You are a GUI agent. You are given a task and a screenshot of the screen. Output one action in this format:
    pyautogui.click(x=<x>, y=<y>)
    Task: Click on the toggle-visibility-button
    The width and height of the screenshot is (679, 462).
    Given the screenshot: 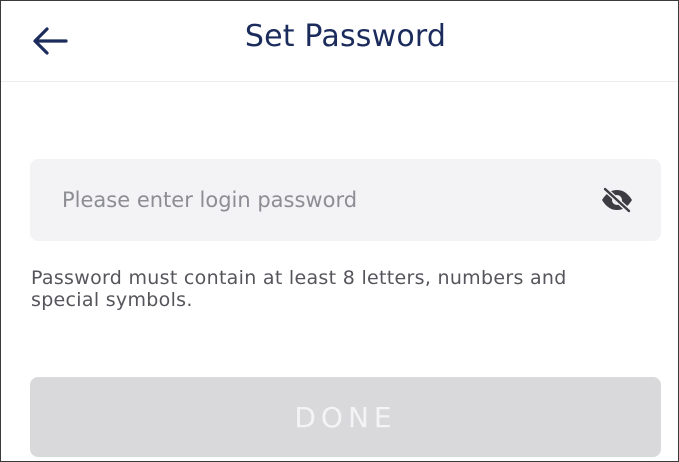 What is the action you would take?
    pyautogui.click(x=617, y=200)
    